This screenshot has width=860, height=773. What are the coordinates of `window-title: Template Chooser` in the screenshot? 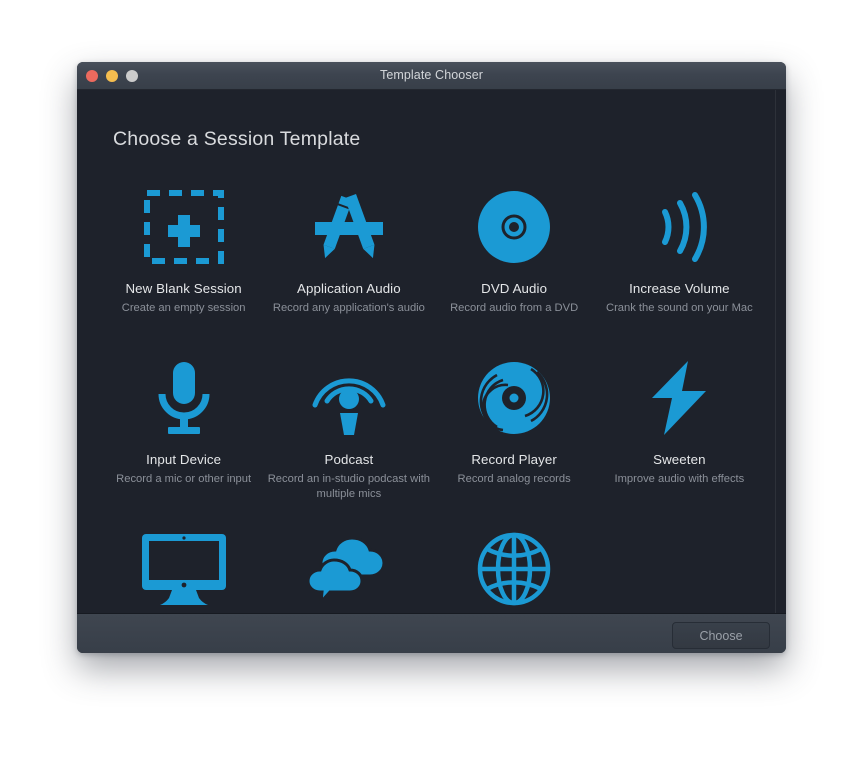 It's located at (431, 75).